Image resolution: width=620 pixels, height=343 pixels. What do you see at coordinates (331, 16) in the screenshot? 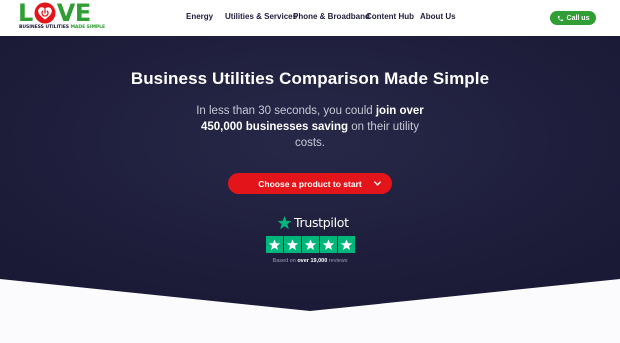
I see `nav-item-phone-broadband: Phone & Broadband` at bounding box center [331, 16].